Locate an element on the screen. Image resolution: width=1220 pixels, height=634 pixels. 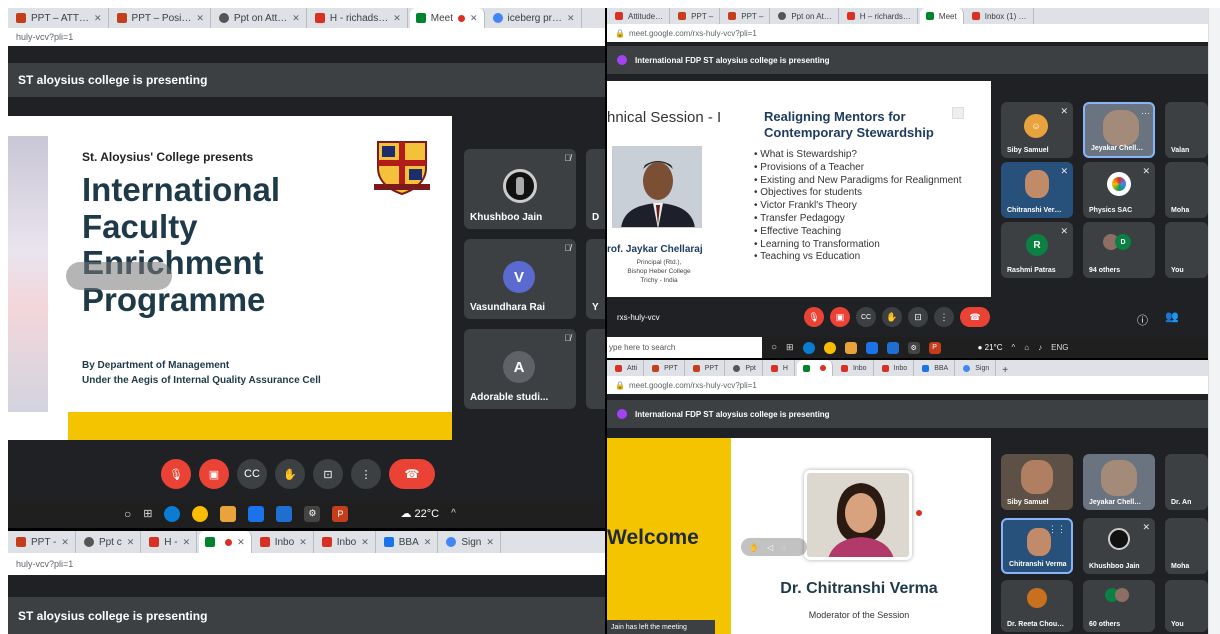
mic-off-icon: 🎙 is located at coordinates (176, 474).